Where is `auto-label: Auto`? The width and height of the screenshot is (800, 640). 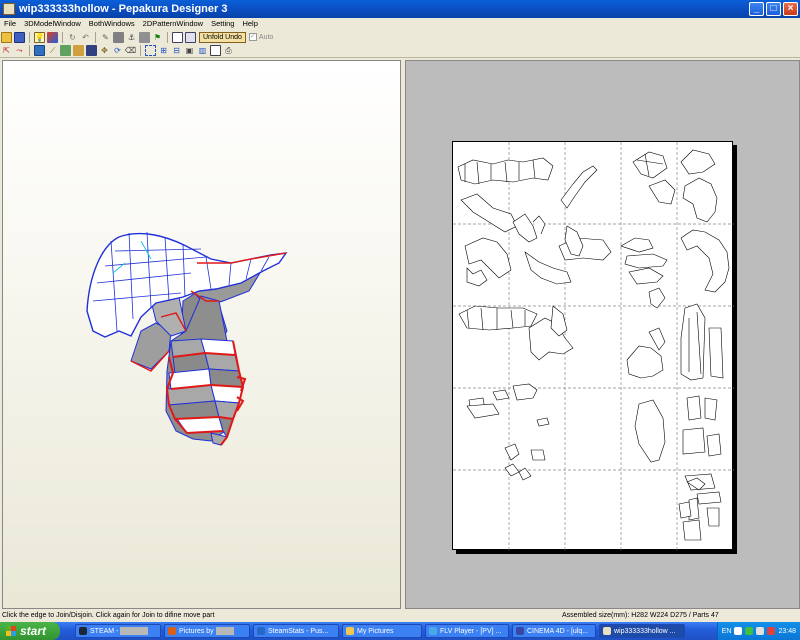
auto-label: Auto is located at coordinates (266, 37).